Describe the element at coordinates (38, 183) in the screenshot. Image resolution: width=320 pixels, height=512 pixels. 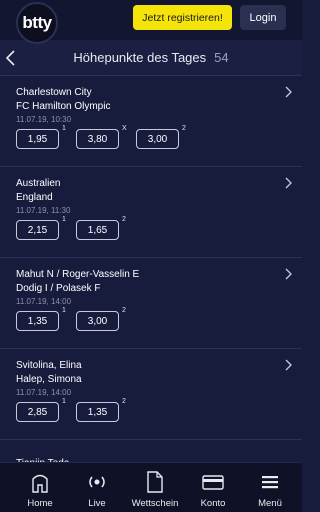
I see `home-team: Australien` at that location.